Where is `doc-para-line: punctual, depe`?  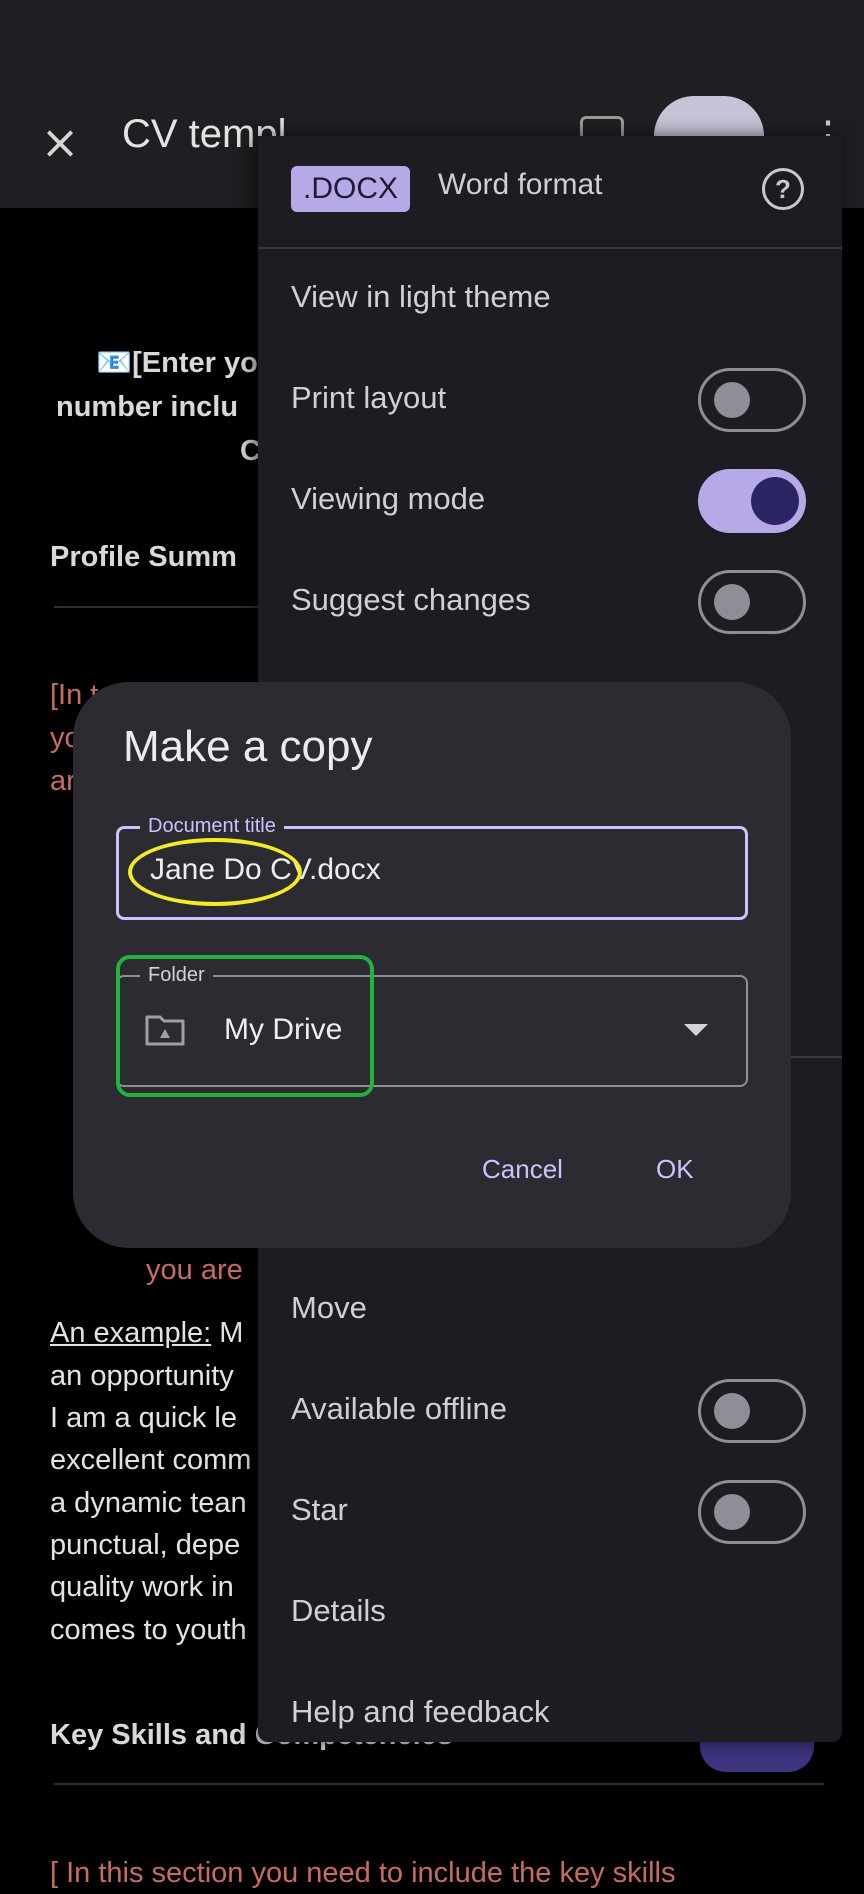
doc-para-line: punctual, depe is located at coordinates (145, 1545).